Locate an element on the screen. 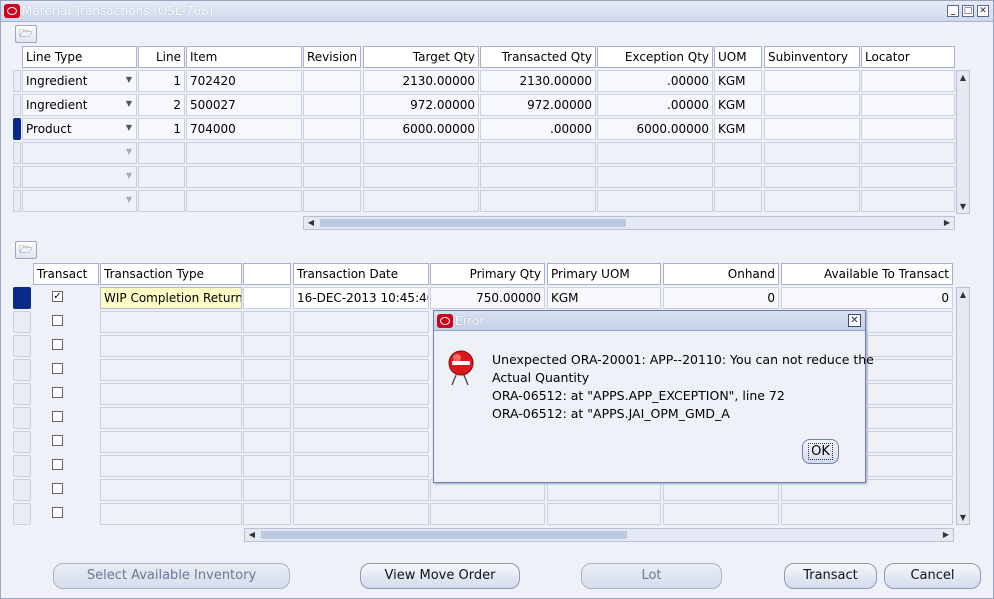  onhand-field is located at coordinates (721, 514).